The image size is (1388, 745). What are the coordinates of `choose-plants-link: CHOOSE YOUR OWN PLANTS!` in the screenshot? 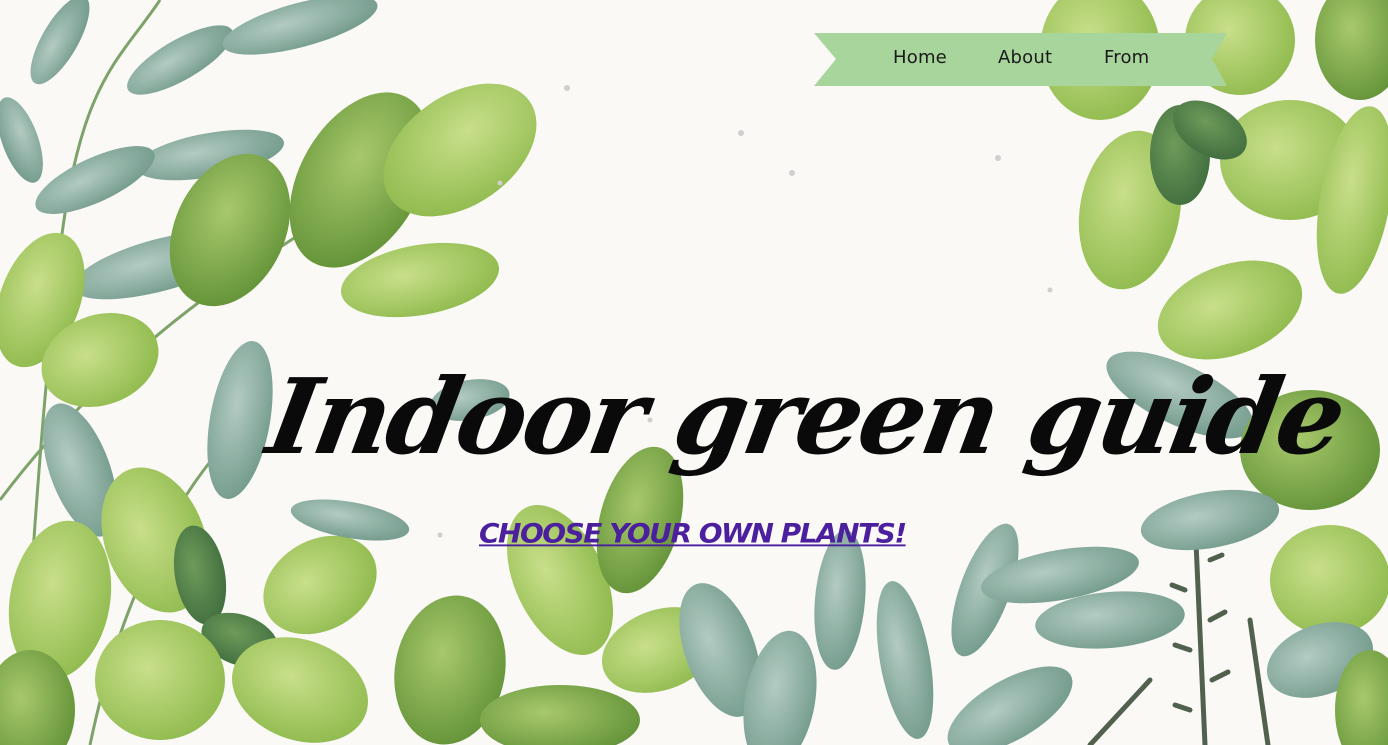 It's located at (699, 533).